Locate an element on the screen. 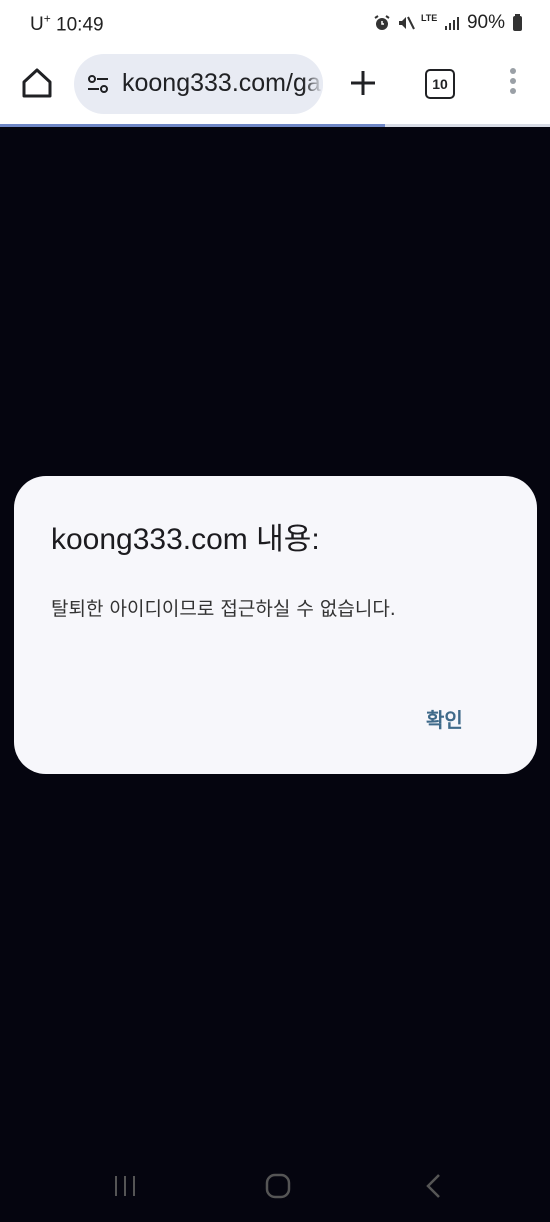 This screenshot has height=1222, width=550. battery-icon is located at coordinates (517, 22).